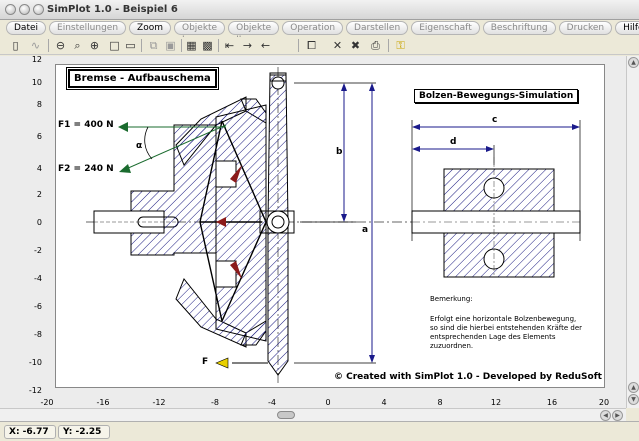  What do you see at coordinates (400, 45) in the screenshot?
I see `help-key-icon: ⚿` at bounding box center [400, 45].